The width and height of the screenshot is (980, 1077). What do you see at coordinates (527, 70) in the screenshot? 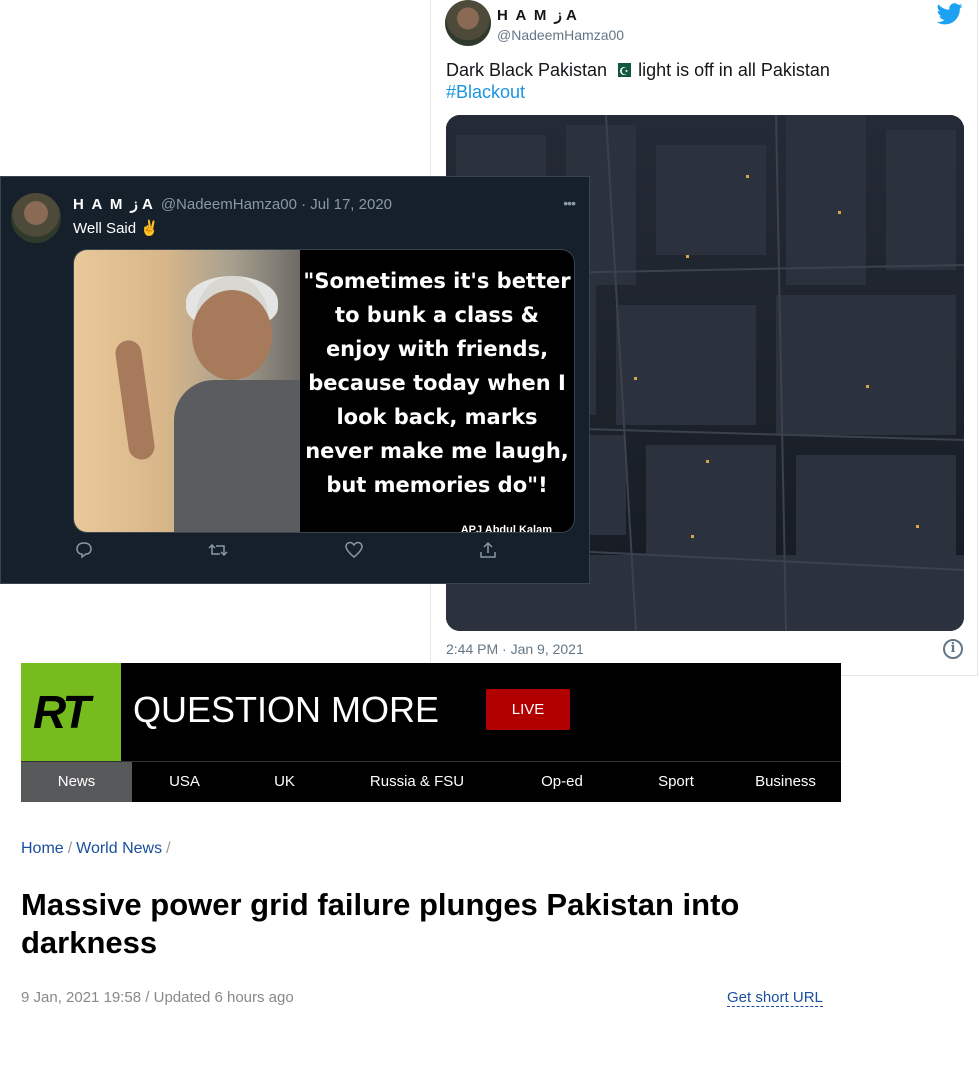
I see `tweet-text-before-flag: Dark Black Pakistan` at bounding box center [527, 70].